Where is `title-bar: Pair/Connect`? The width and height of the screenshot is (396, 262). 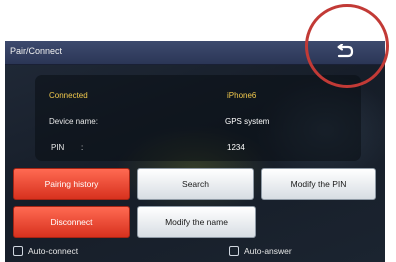
title-bar: Pair/Connect is located at coordinates (195, 53).